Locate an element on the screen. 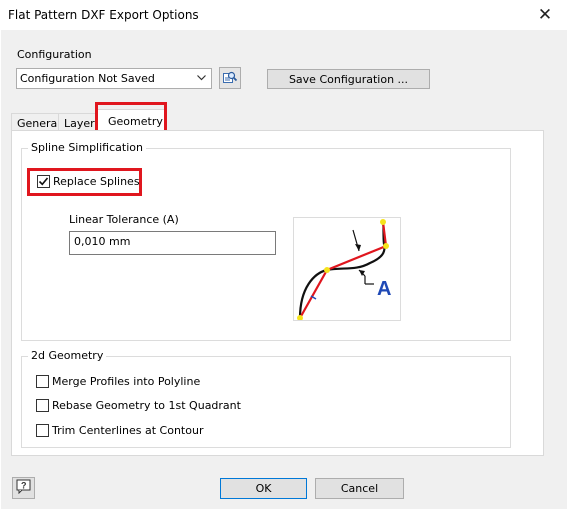 The width and height of the screenshot is (568, 510). tab-geometry-label: Geometry is located at coordinates (135, 121).